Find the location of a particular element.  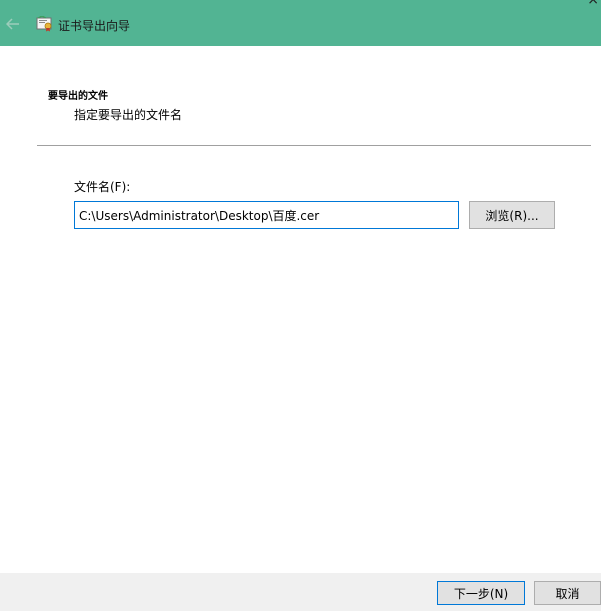

file-name-input is located at coordinates (266, 215).